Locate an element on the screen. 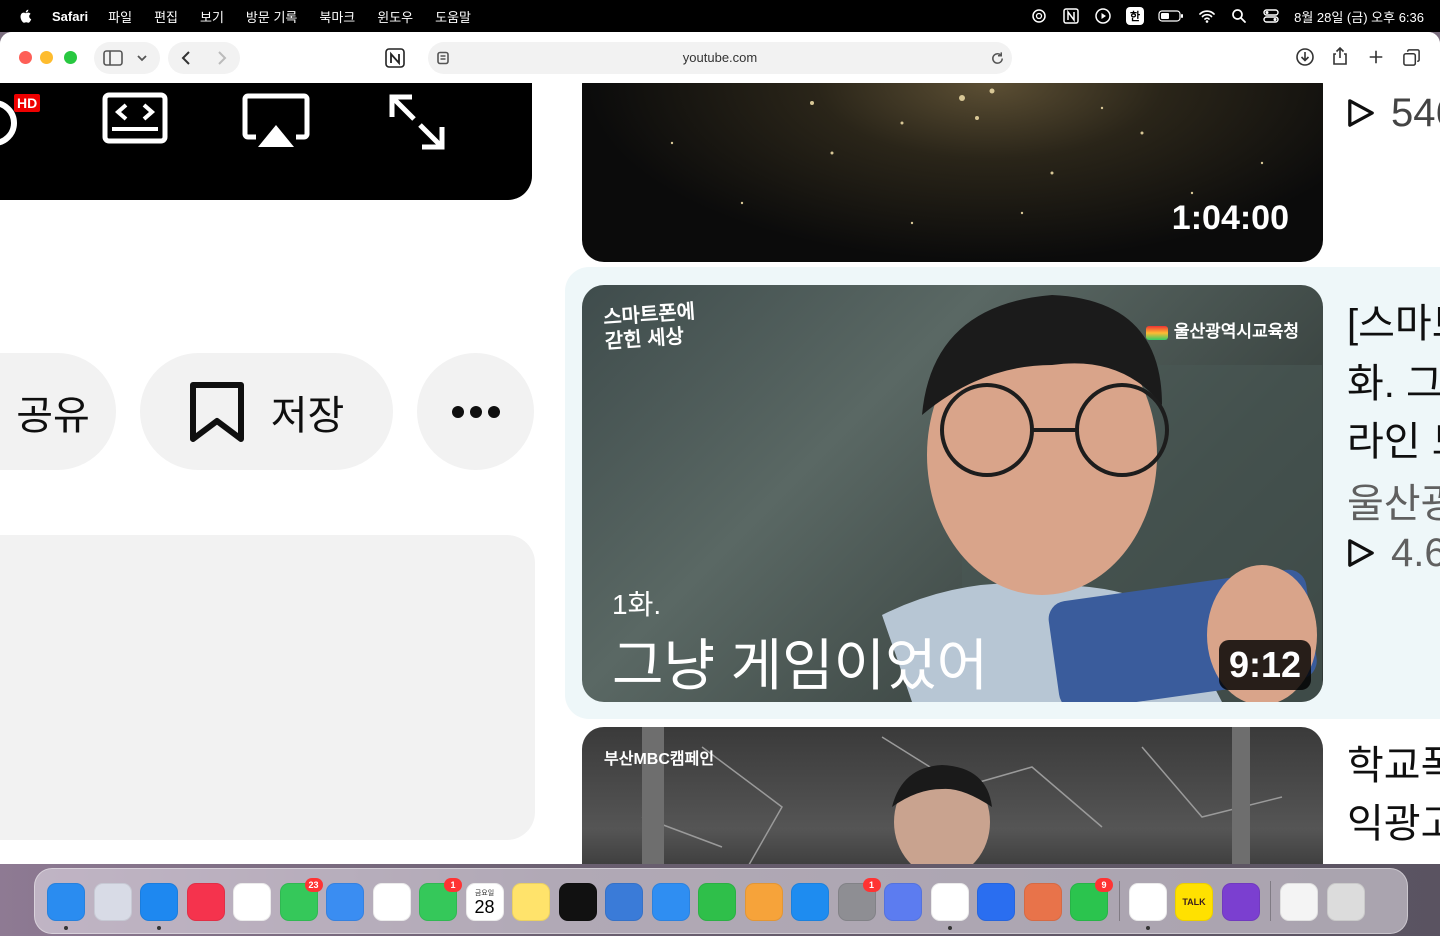 This screenshot has width=1440, height=936. dock-simulator-icon is located at coordinates (903, 902).